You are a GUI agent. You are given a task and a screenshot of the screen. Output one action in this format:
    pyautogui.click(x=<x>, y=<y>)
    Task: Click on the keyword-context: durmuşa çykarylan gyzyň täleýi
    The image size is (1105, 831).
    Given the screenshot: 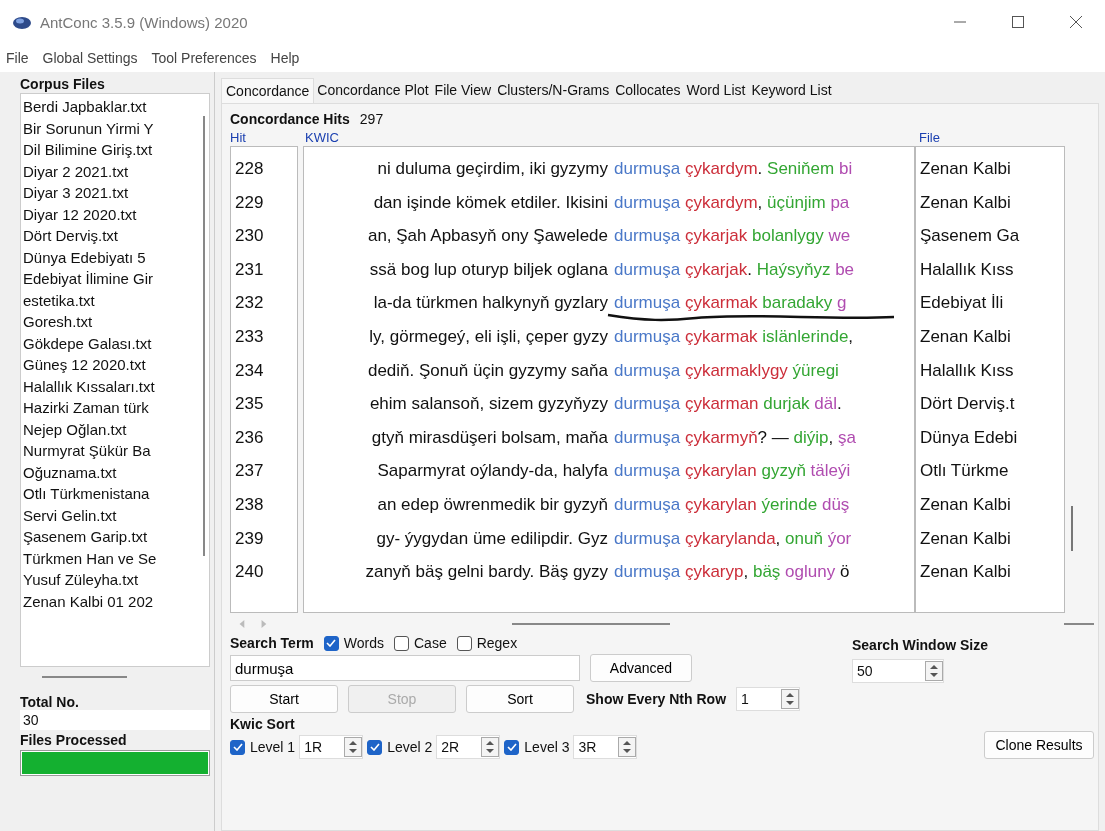 What is the action you would take?
    pyautogui.click(x=733, y=471)
    